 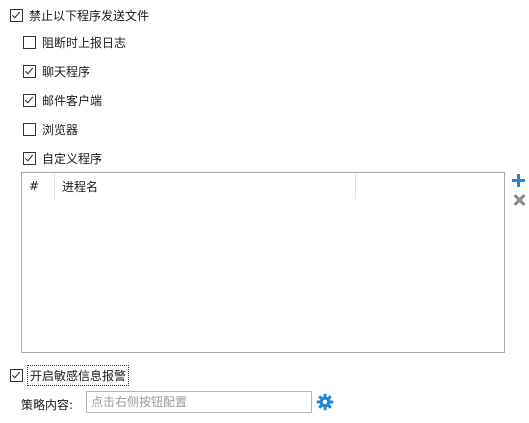 What do you see at coordinates (29, 71) in the screenshot?
I see `option-chat-checkbox` at bounding box center [29, 71].